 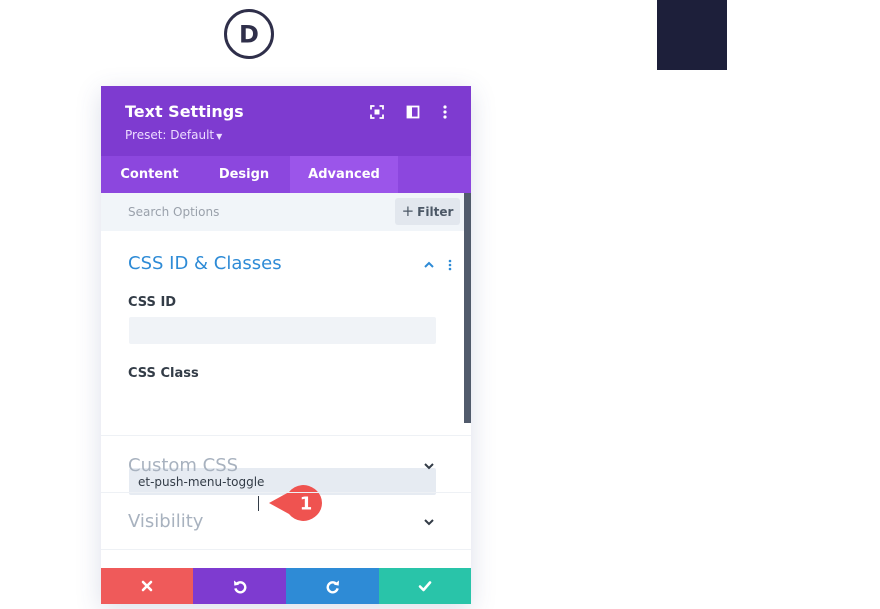 I want to click on plus-icon: +, so click(x=408, y=211).